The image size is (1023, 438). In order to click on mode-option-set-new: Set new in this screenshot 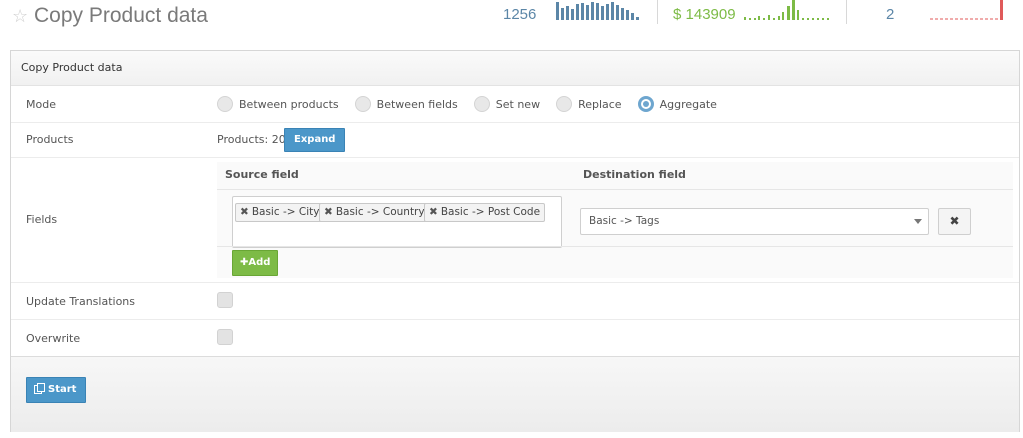, I will do `click(507, 104)`.